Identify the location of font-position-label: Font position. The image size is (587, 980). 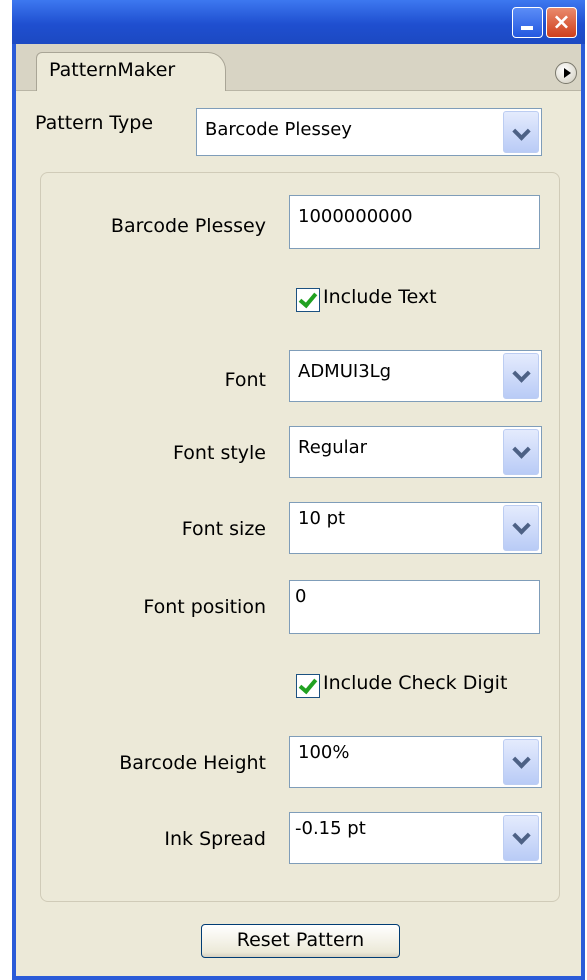
(204, 607).